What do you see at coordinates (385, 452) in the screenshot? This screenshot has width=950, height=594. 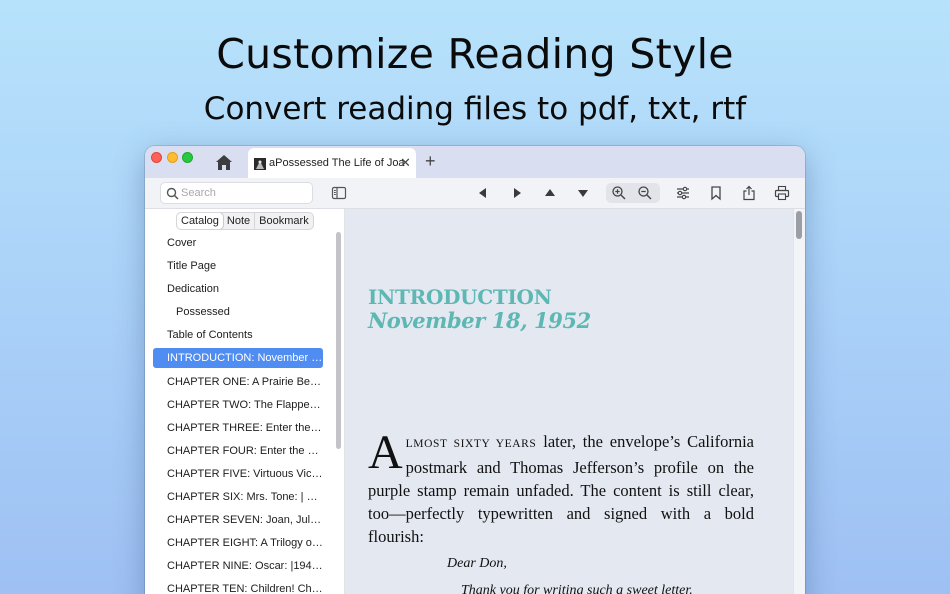 I see `drop-cap: A` at bounding box center [385, 452].